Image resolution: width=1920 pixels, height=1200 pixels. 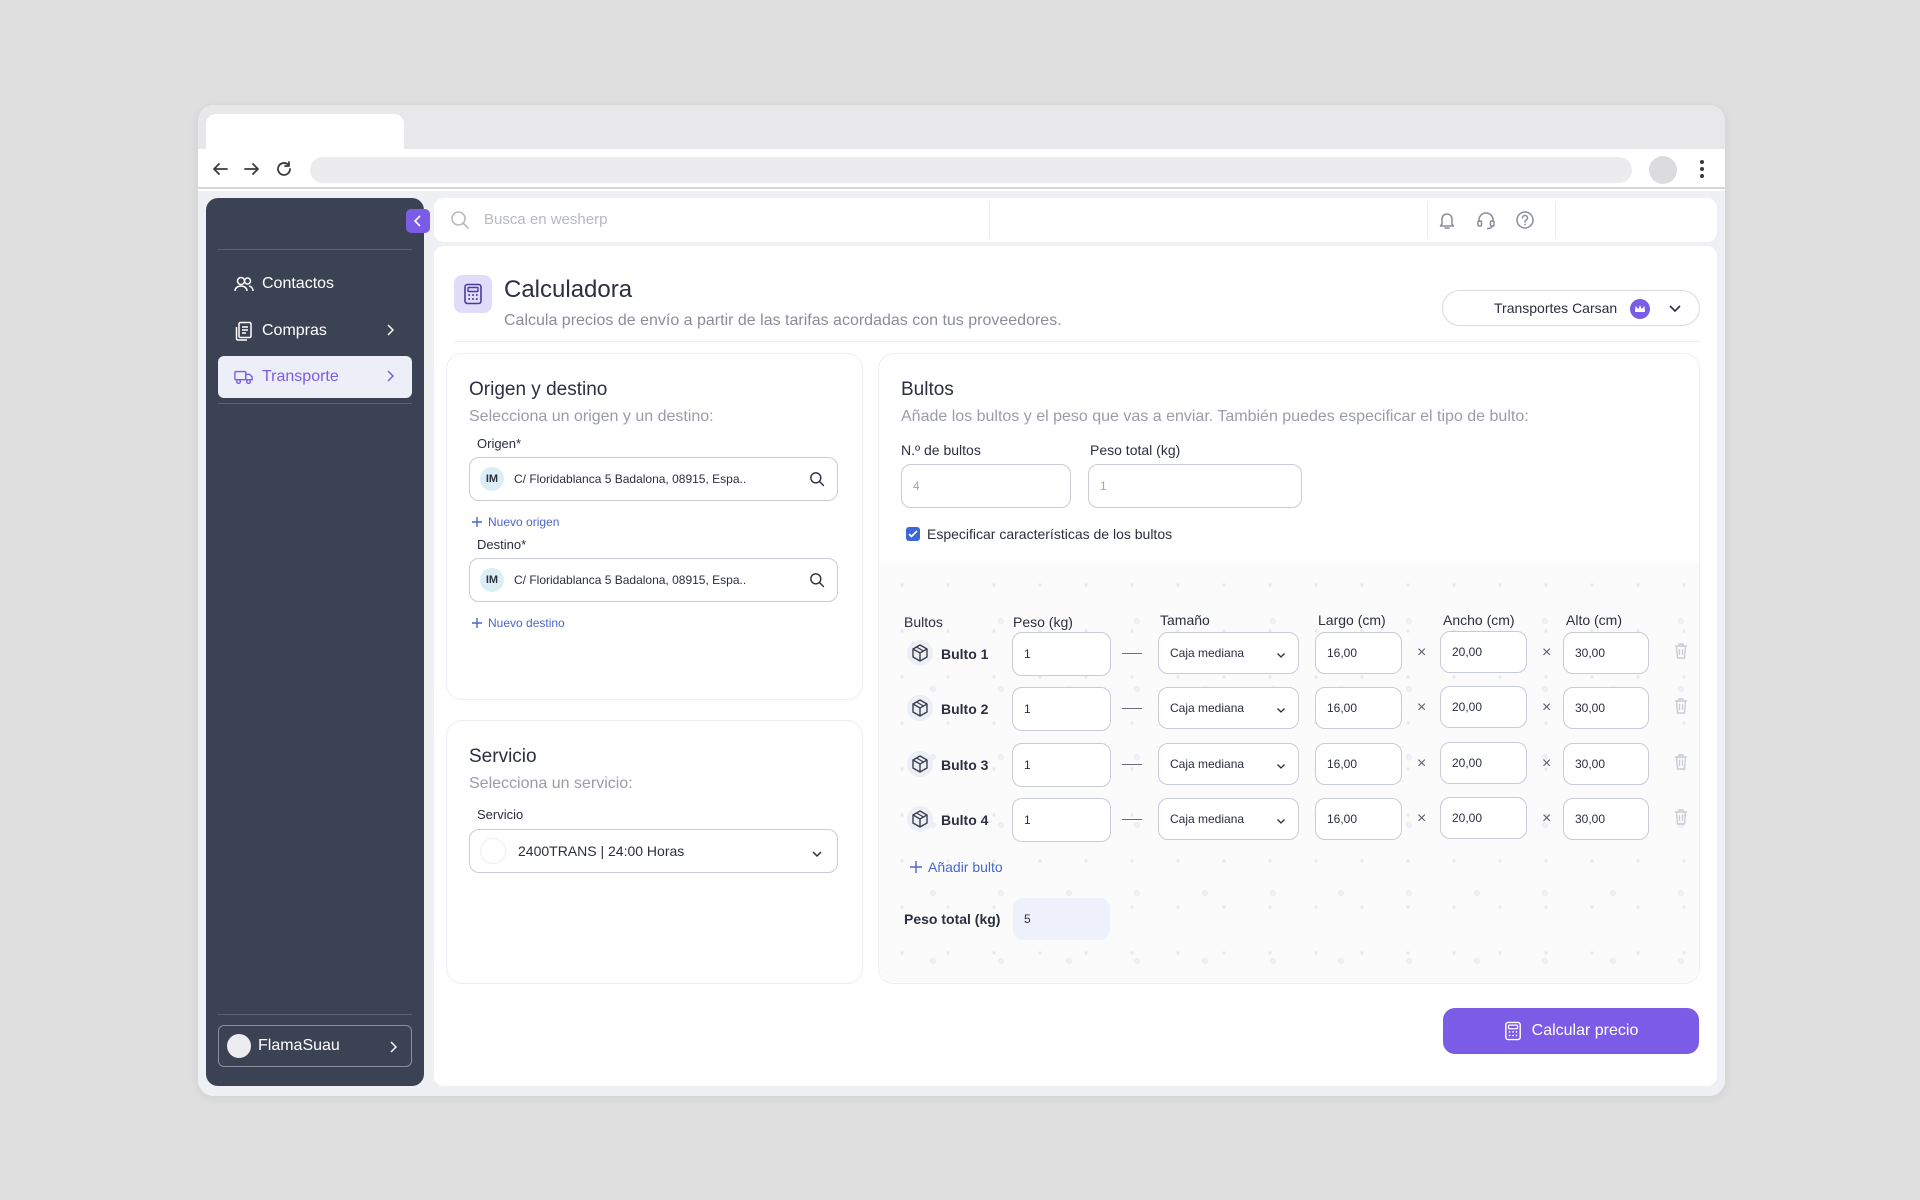 I want to click on new-destination-link: Nuevo destino, so click(x=518, y=623).